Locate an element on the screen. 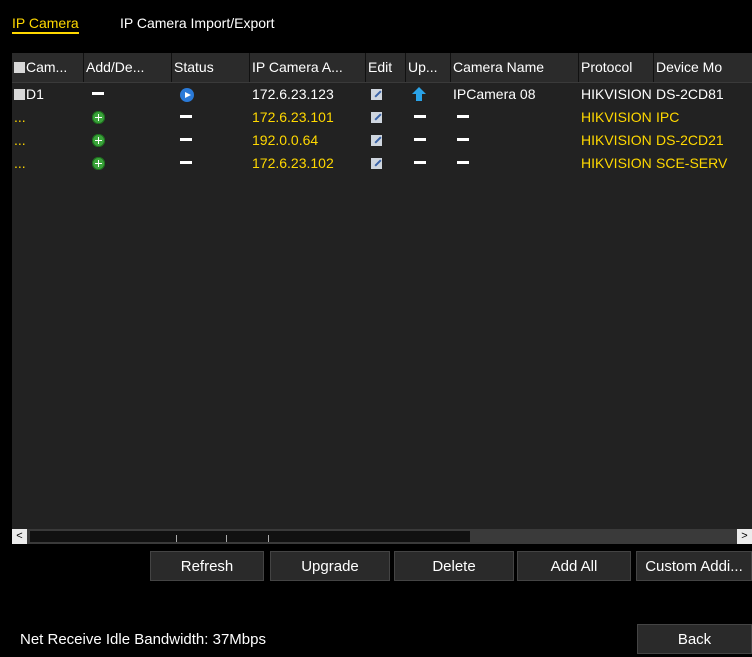 This screenshot has height=657, width=752. horizontal-scrollbar: < > is located at coordinates (382, 536).